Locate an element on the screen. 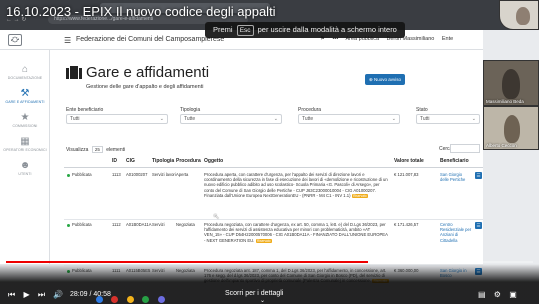  filter-ente-value: Tutti is located at coordinates (75, 119).